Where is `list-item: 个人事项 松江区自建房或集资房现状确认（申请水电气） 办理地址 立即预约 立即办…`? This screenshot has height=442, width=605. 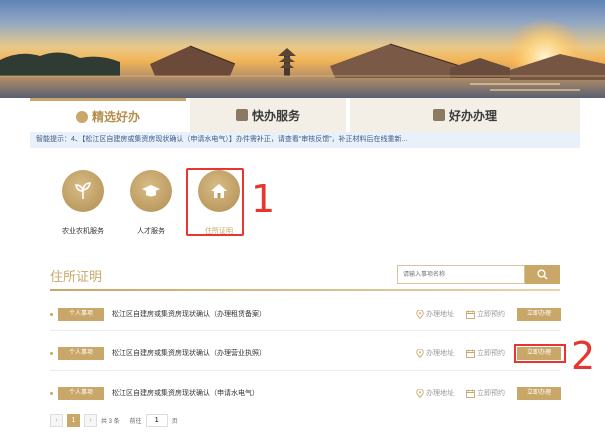
list-item: 个人事项 松江区自建房或集资房现状确认（申请水电气） 办理地址 立即预约 立即办… is located at coordinates (306, 394).